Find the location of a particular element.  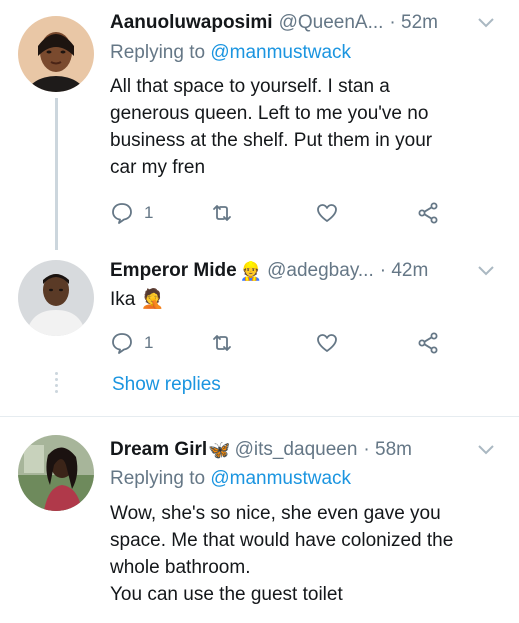

avatar-emperor-mide is located at coordinates (56, 298).